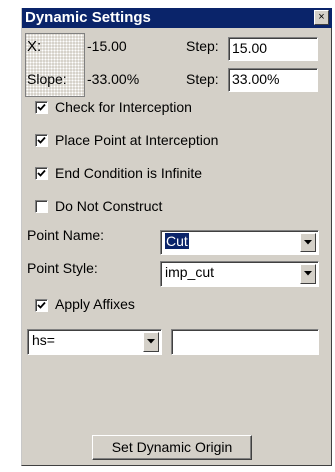  Describe the element at coordinates (107, 46) in the screenshot. I see `x-value: -15.00` at that location.